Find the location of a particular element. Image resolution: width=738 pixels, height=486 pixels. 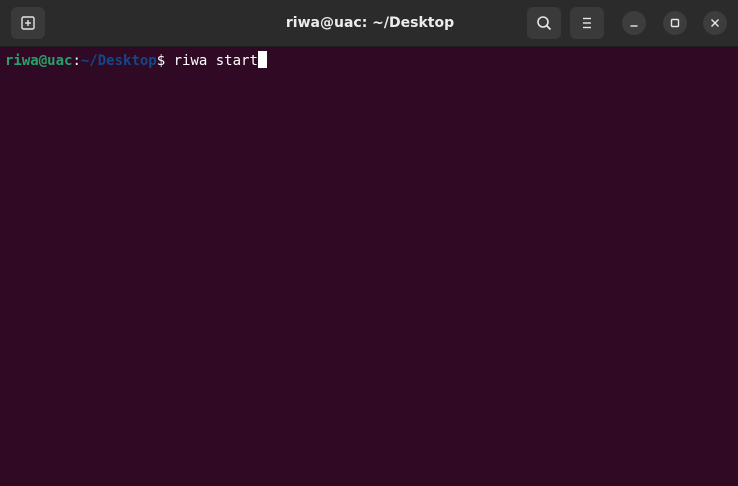

window-title: riwa@uac: ~/Desktop is located at coordinates (370, 23).